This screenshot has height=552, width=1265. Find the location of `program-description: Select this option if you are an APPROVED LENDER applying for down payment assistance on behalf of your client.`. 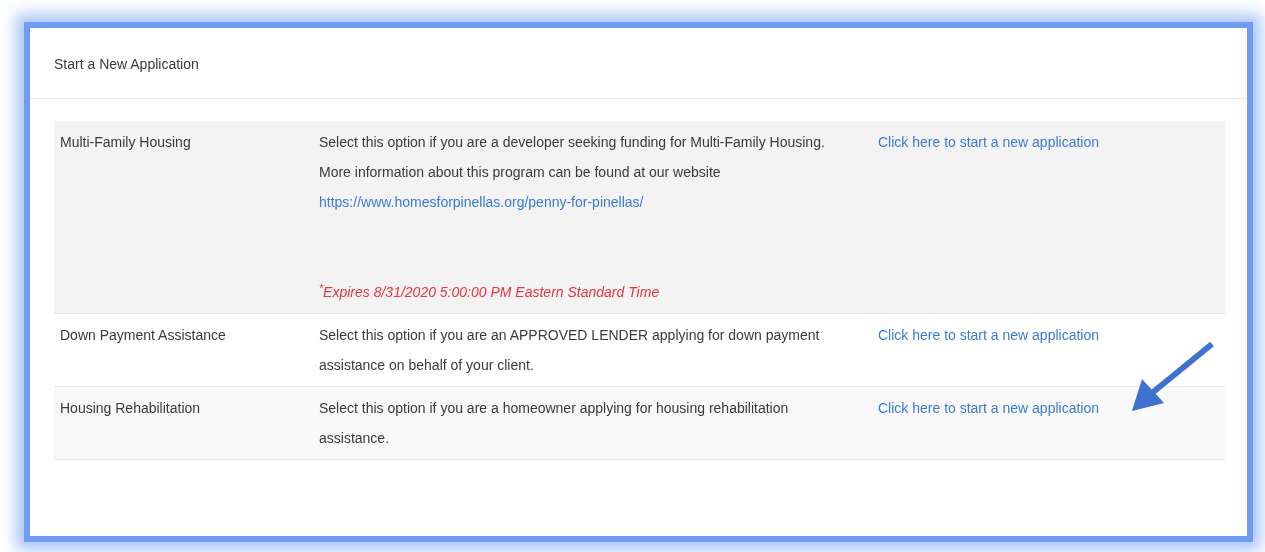

program-description: Select this option if you are an APPROVED LENDER applying for down payment assistance on behalf of your client. is located at coordinates (570, 350).